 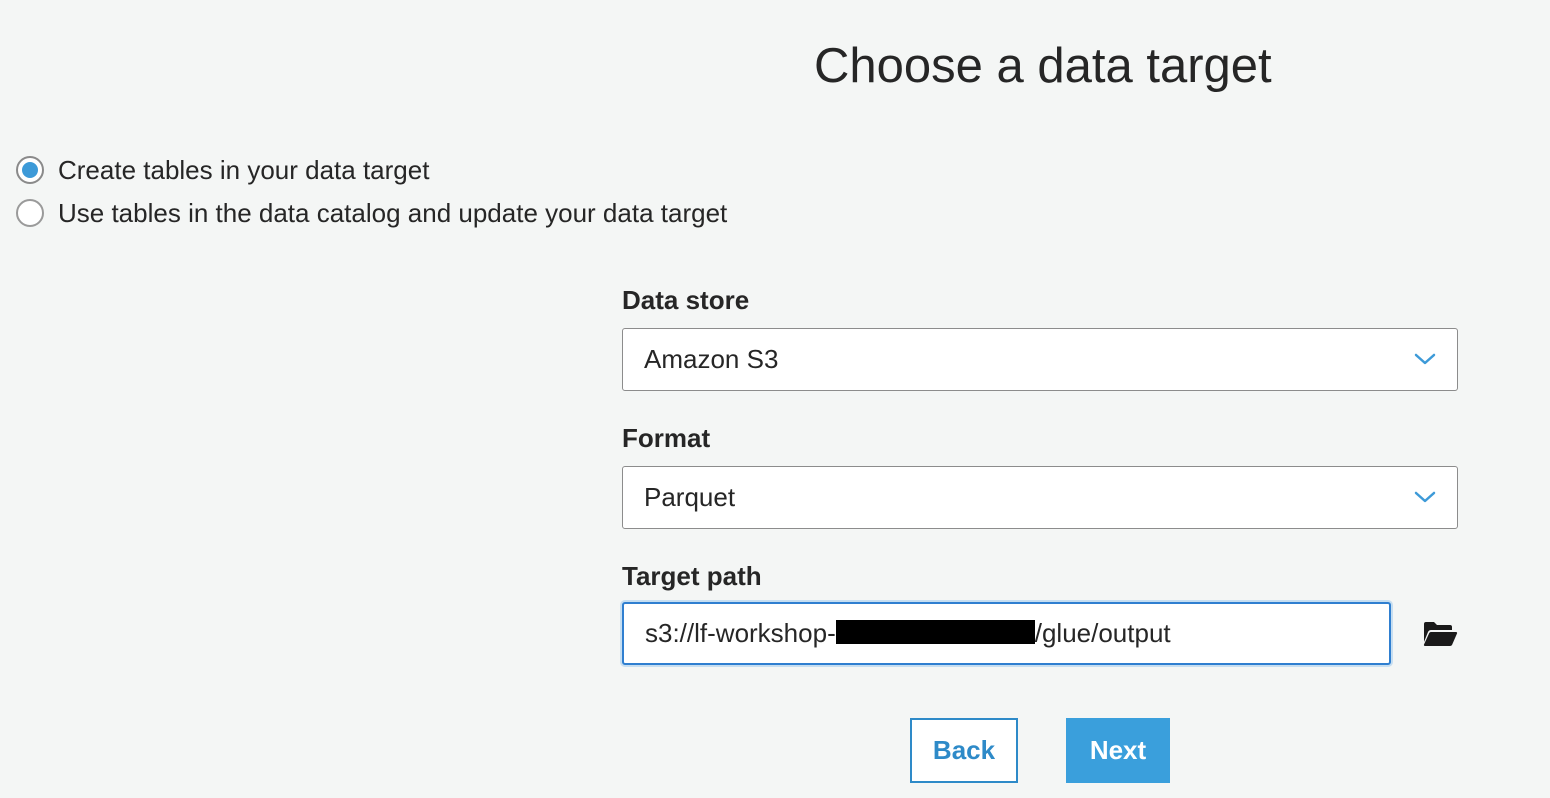 What do you see at coordinates (1118, 750) in the screenshot?
I see `next-button: Next` at bounding box center [1118, 750].